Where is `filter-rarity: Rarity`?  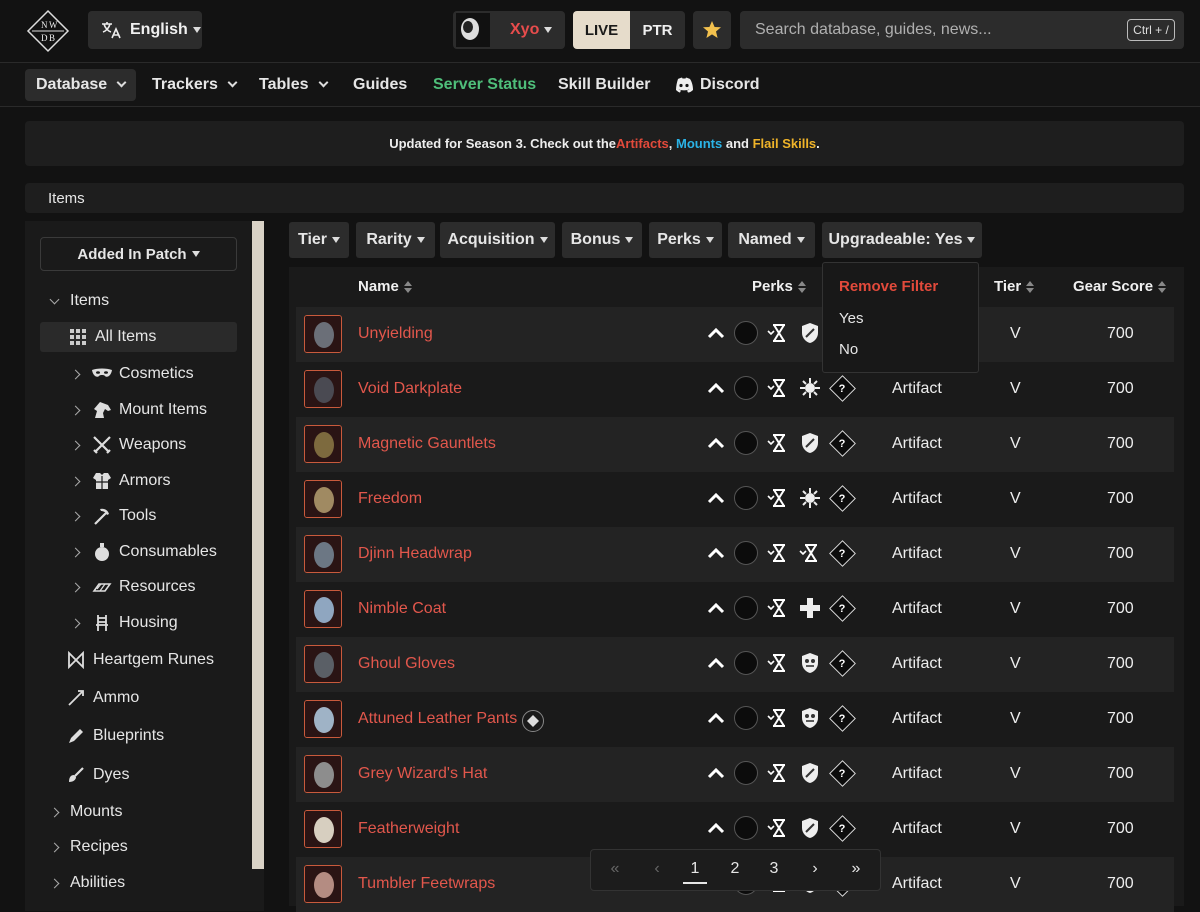
filter-rarity: Rarity is located at coordinates (395, 240).